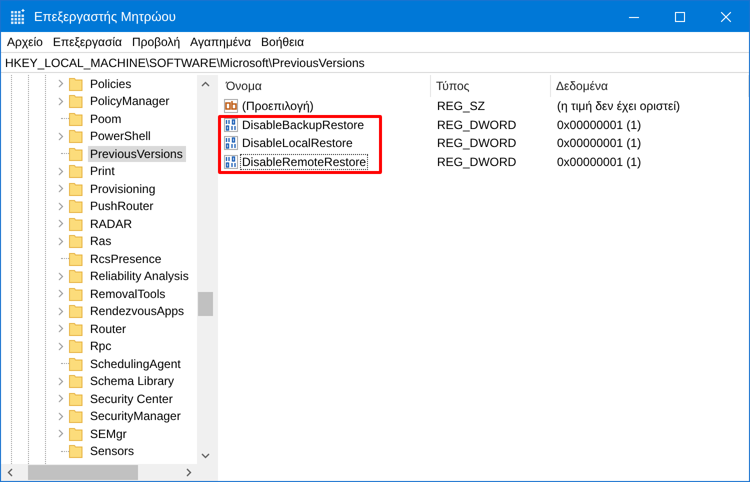  Describe the element at coordinates (111, 84) in the screenshot. I see `tree-item: Policies` at that location.